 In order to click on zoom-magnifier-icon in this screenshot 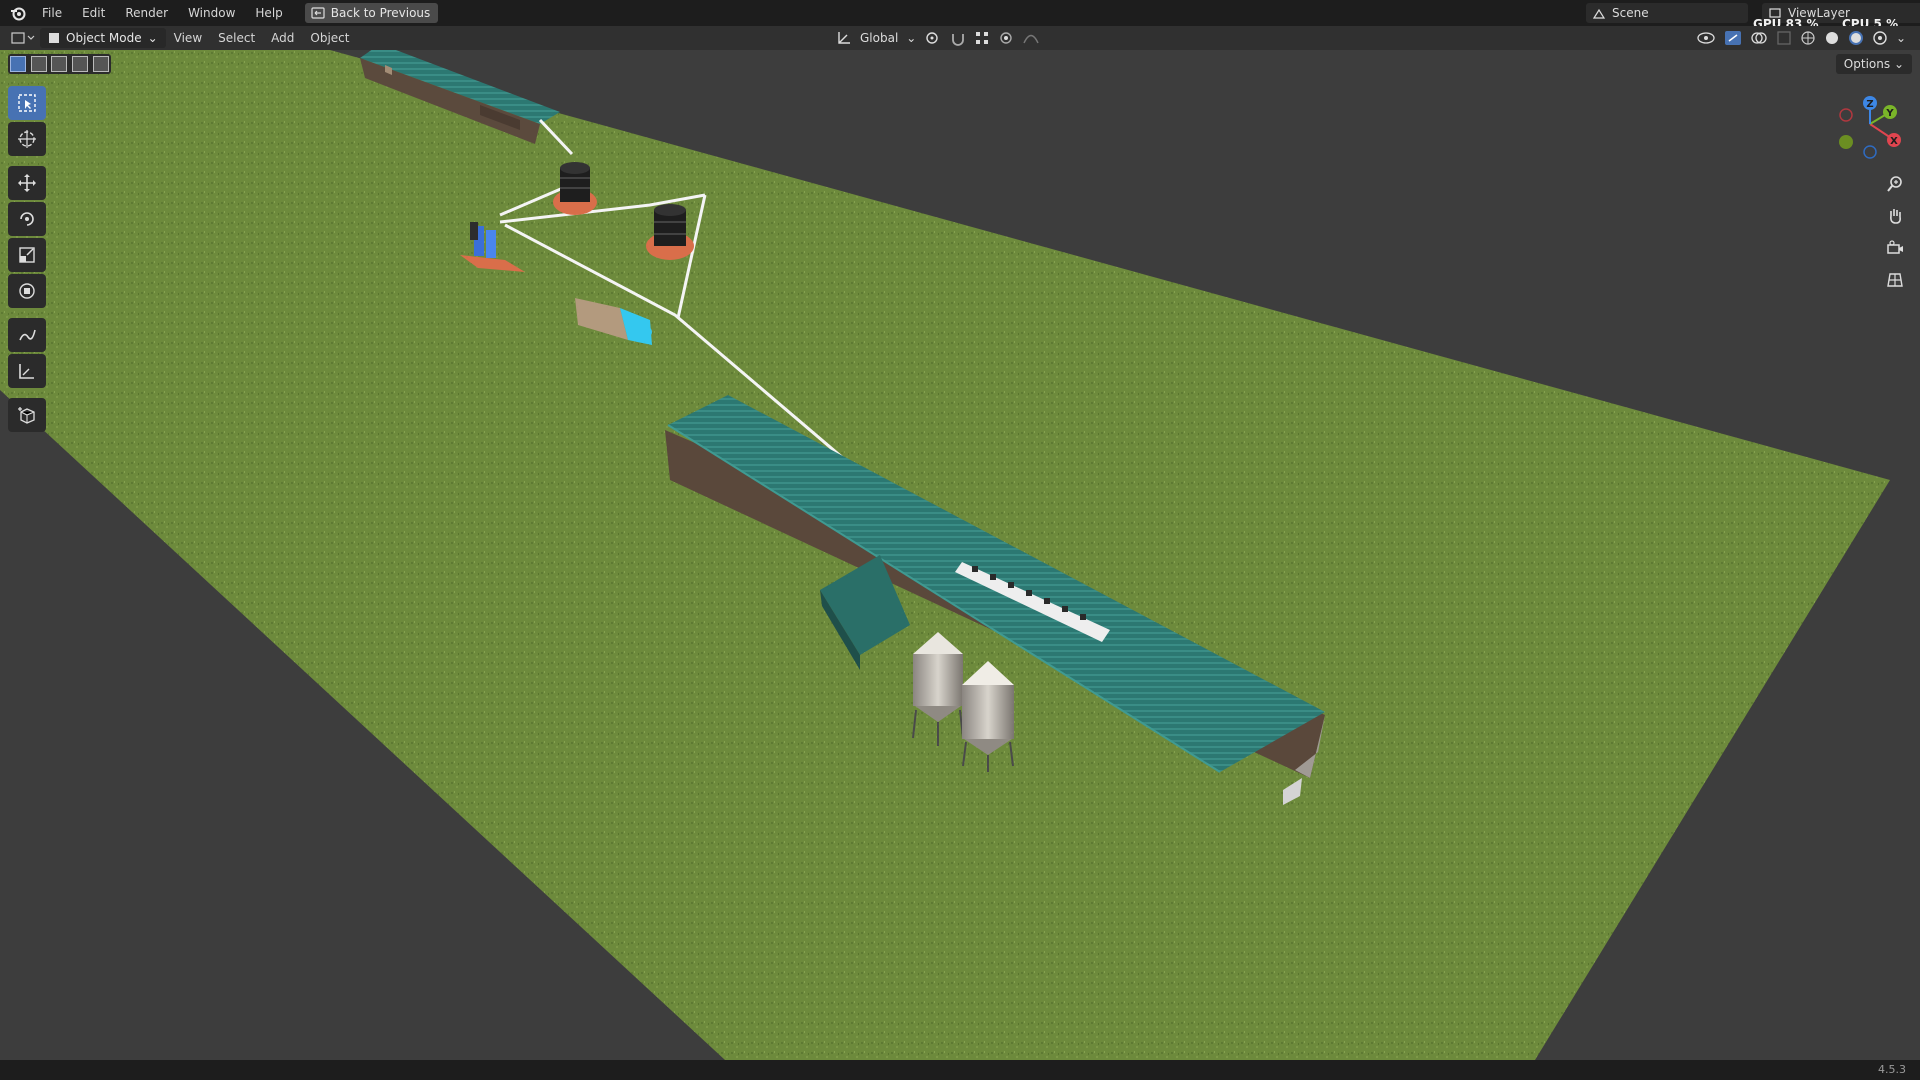, I will do `click(1894, 184)`.